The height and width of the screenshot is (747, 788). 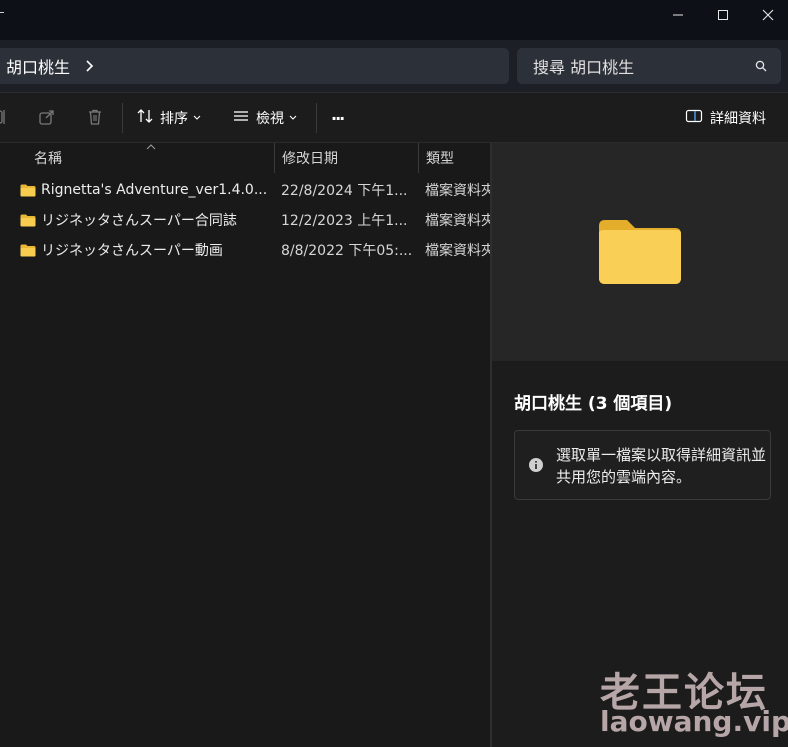 What do you see at coordinates (270, 119) in the screenshot?
I see `view-label: 檢視` at bounding box center [270, 119].